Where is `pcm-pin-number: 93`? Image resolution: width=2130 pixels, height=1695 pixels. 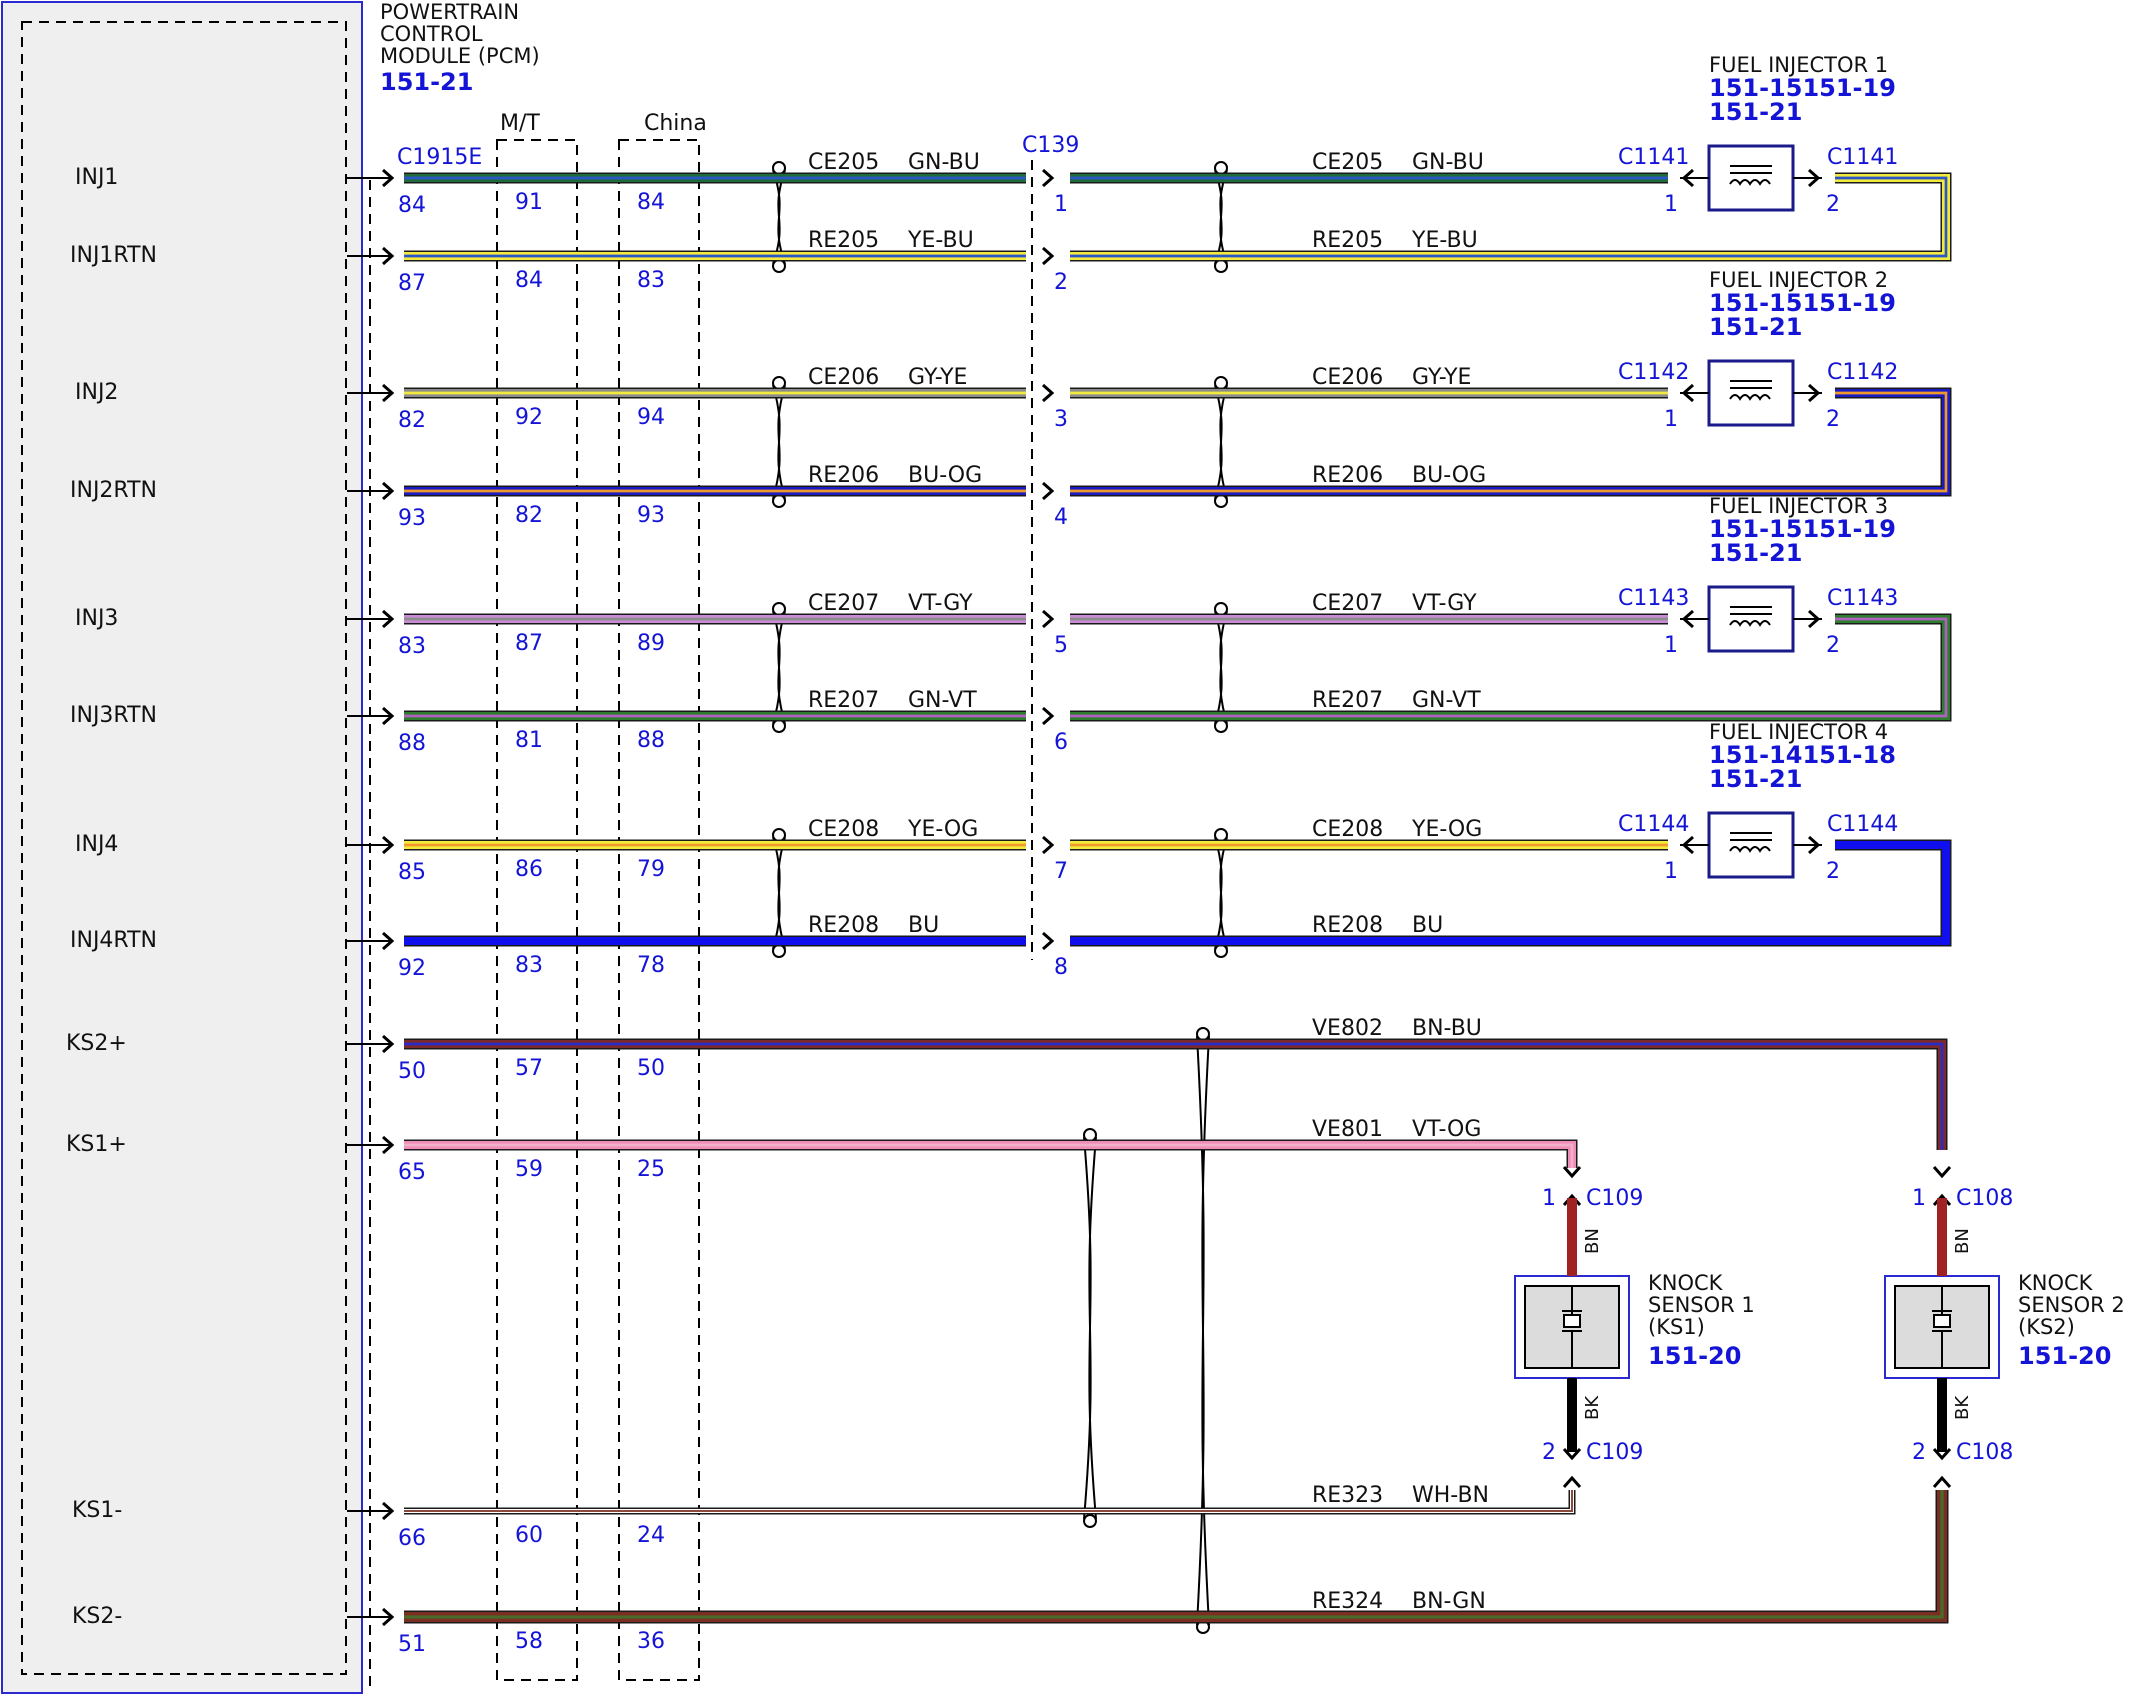 pcm-pin-number: 93 is located at coordinates (412, 518).